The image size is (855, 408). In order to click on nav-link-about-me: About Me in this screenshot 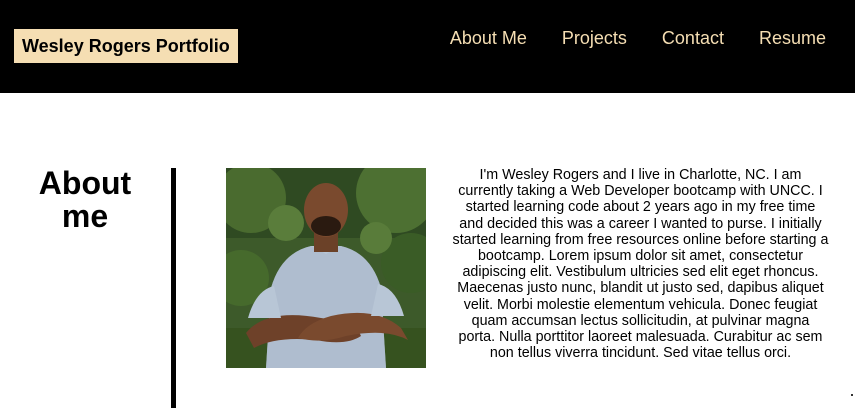, I will do `click(488, 38)`.